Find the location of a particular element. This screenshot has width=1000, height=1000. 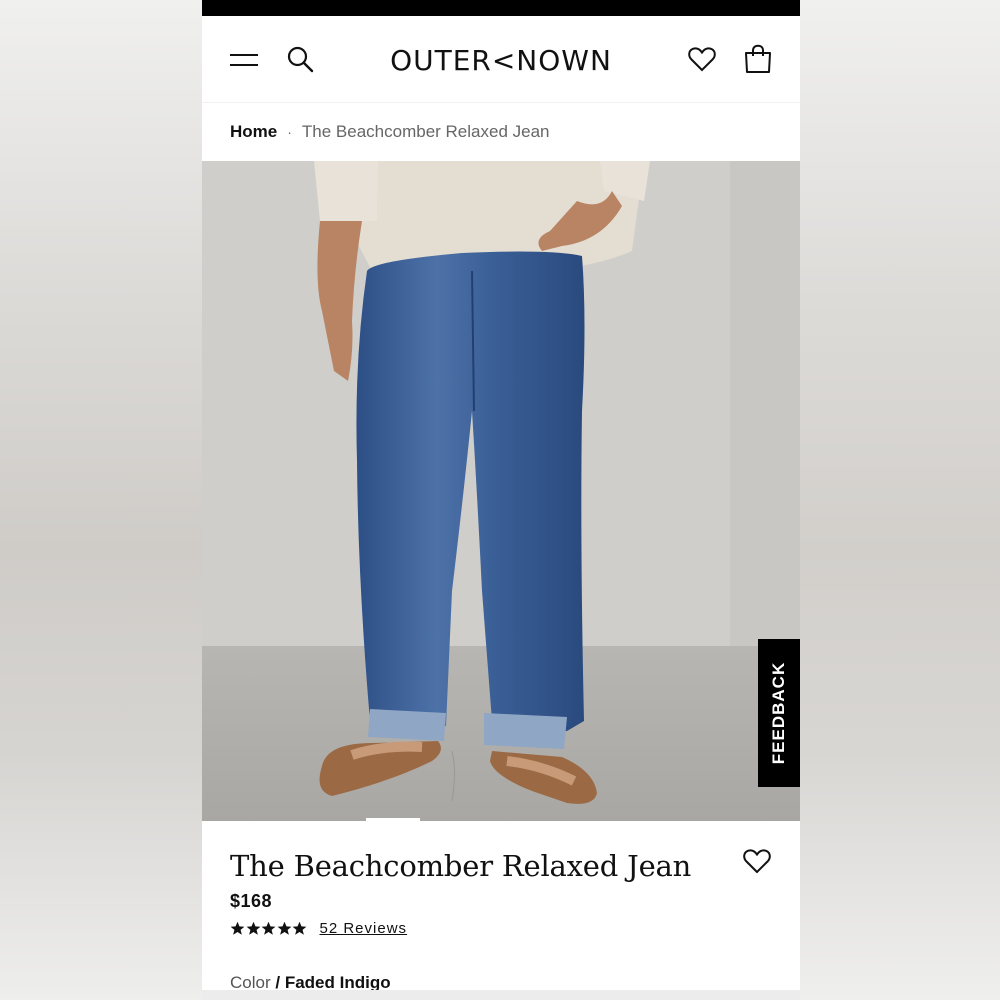

product-price: $168 is located at coordinates (251, 901).